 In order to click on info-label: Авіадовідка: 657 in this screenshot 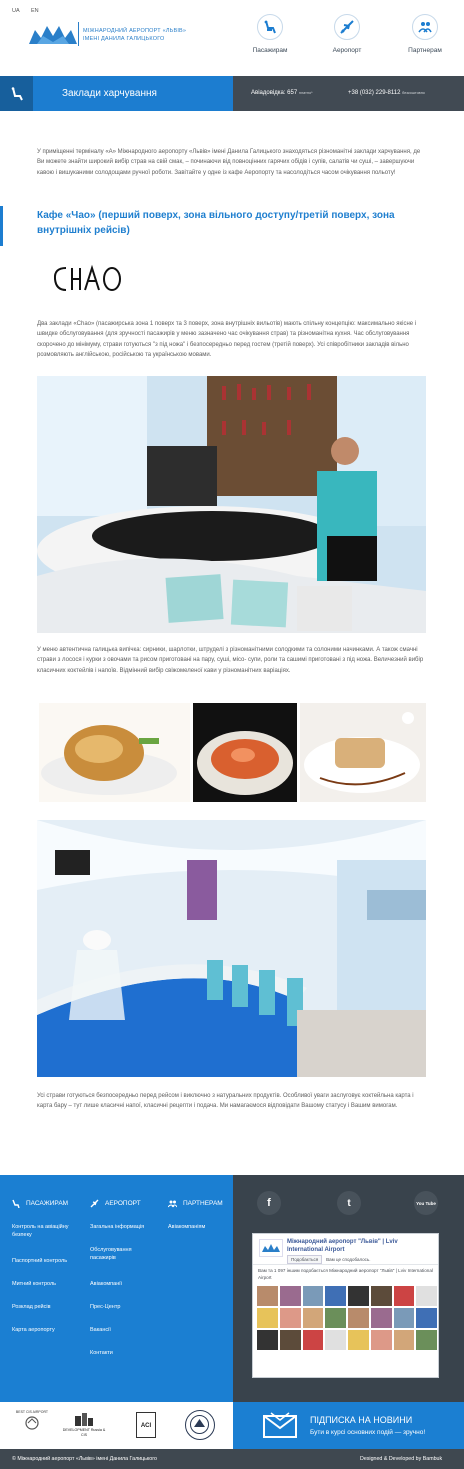, I will do `click(274, 93)`.